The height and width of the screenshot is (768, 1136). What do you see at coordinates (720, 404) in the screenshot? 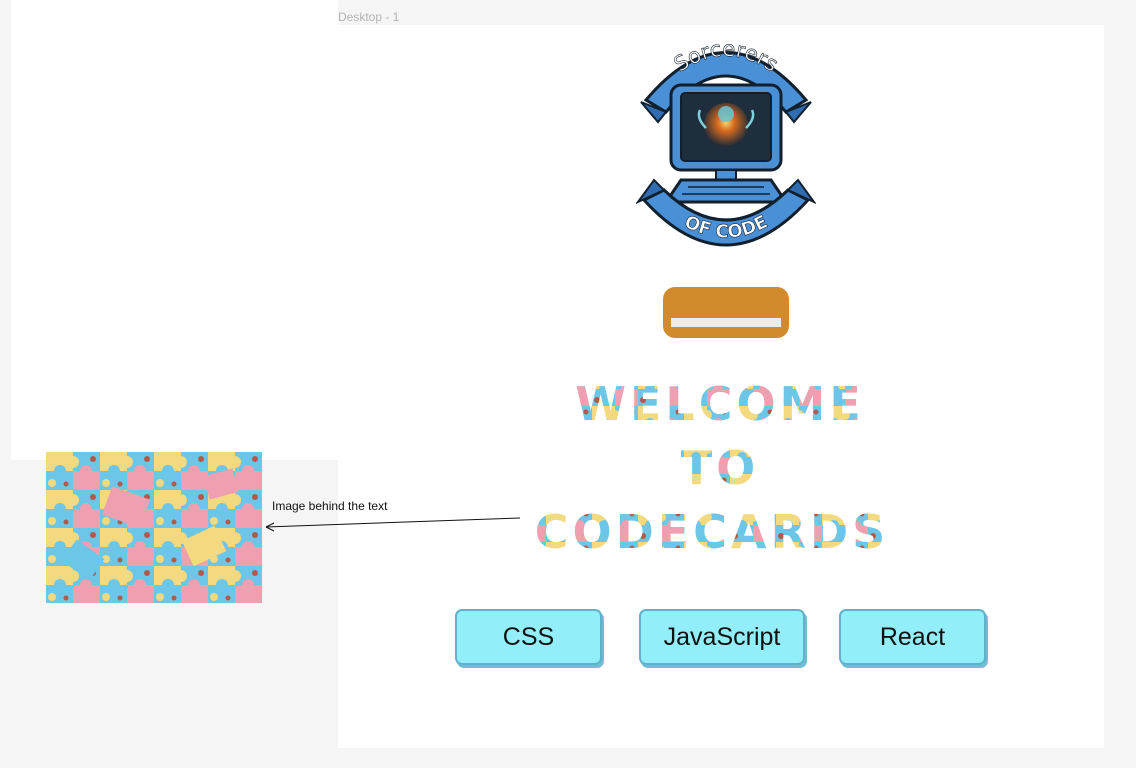
I see `welcome-line-1: WELCOME` at bounding box center [720, 404].